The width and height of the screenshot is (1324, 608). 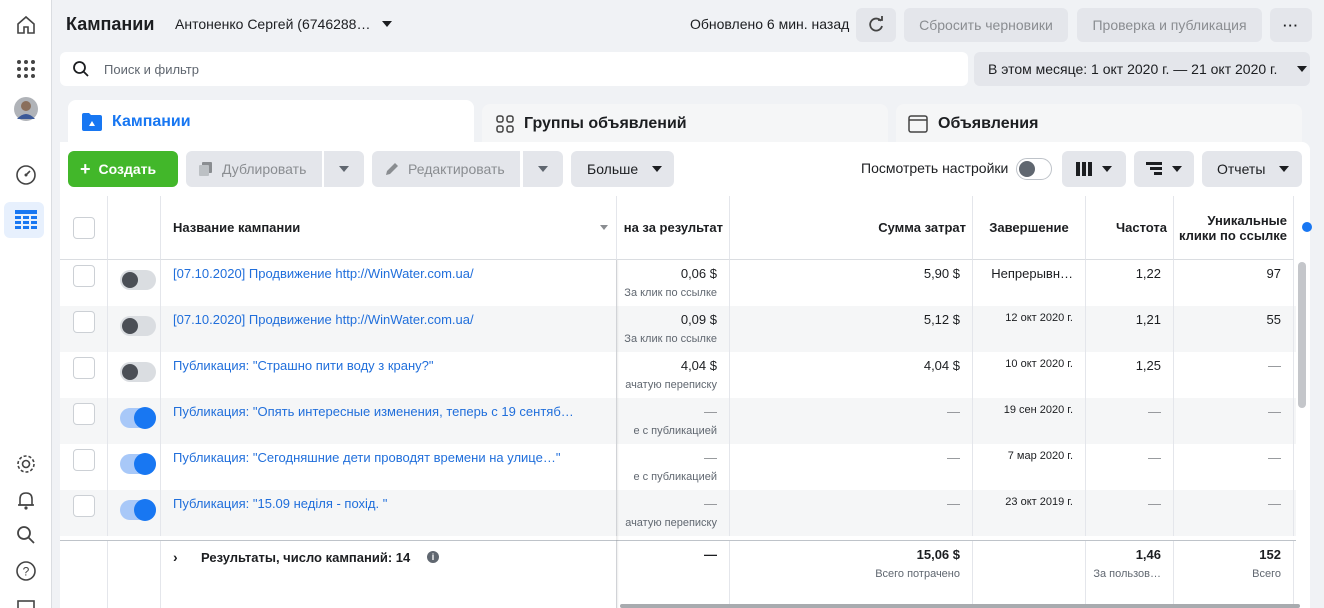 I want to click on column-header-ends: Завершение, so click(x=1029, y=228).